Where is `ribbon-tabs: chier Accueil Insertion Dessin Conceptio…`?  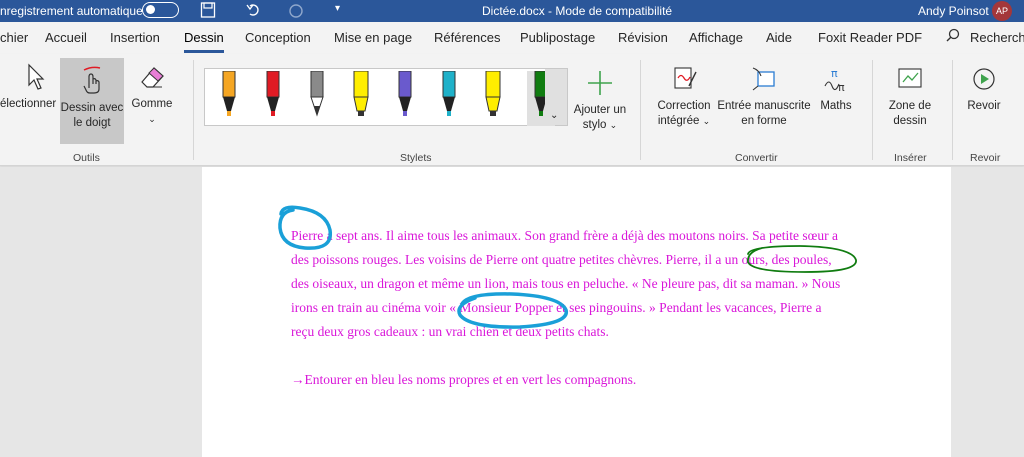 ribbon-tabs: chier Accueil Insertion Dessin Conceptio… is located at coordinates (512, 38).